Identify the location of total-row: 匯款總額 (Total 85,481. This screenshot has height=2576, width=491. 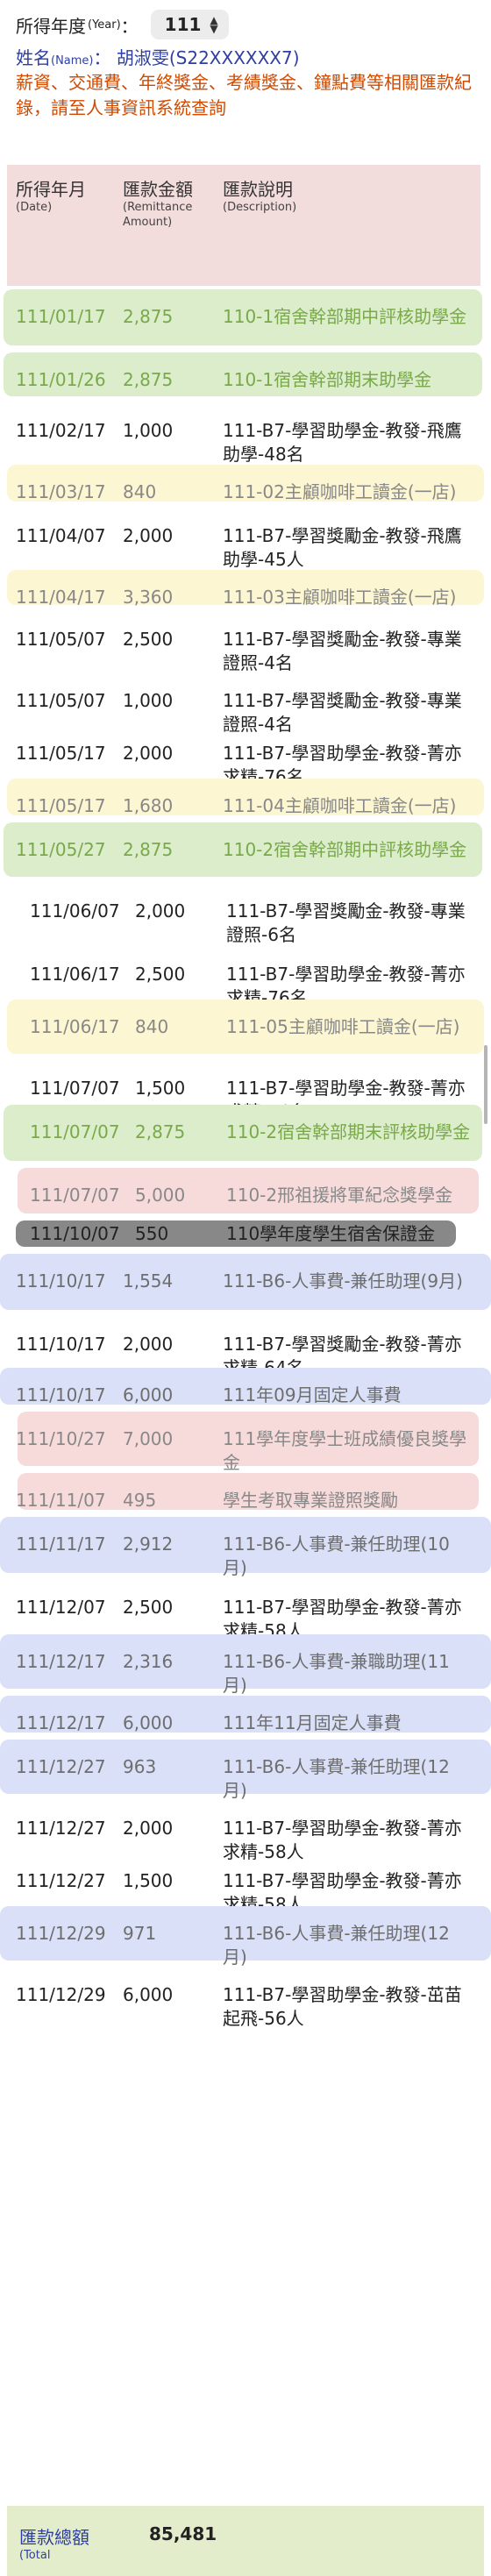
(245, 2541).